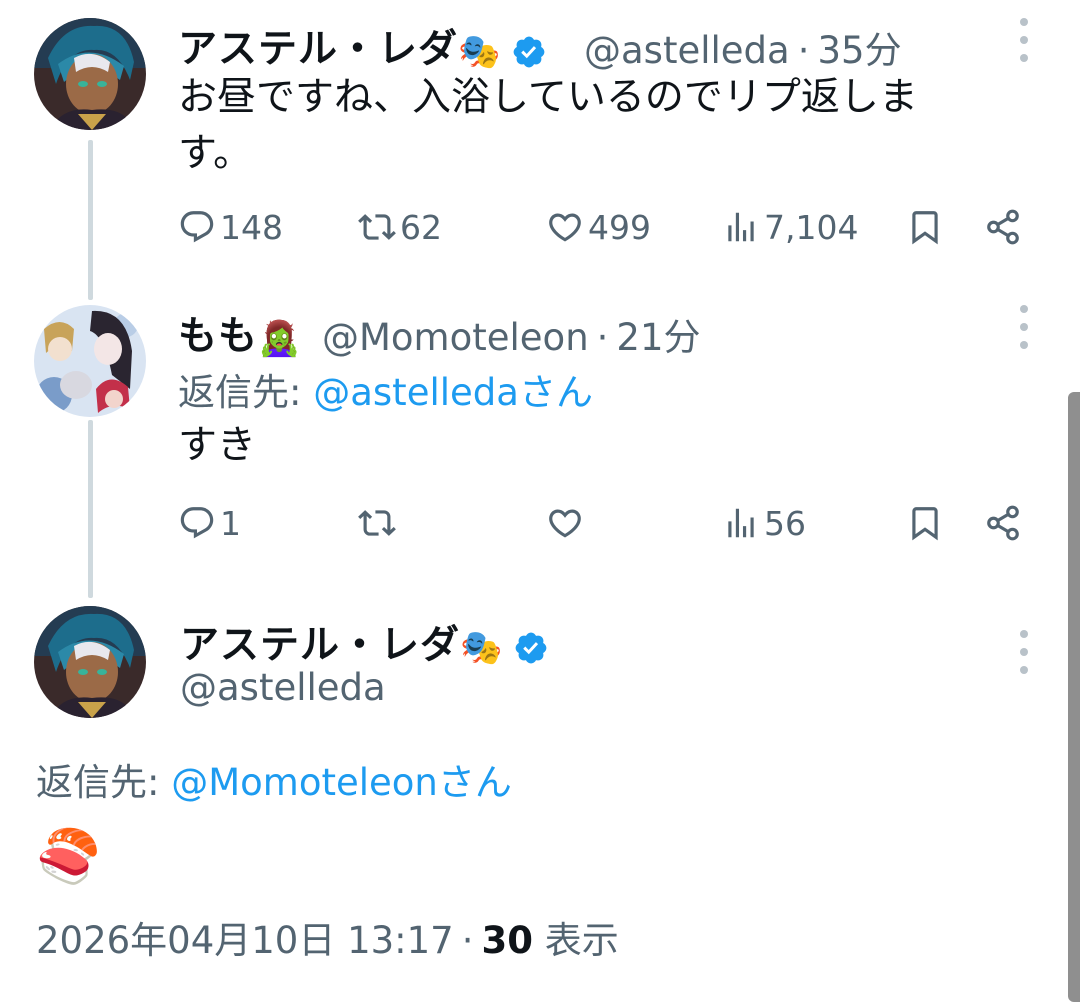 The height and width of the screenshot is (1002, 1080). I want to click on retweet-button: 62, so click(400, 227).